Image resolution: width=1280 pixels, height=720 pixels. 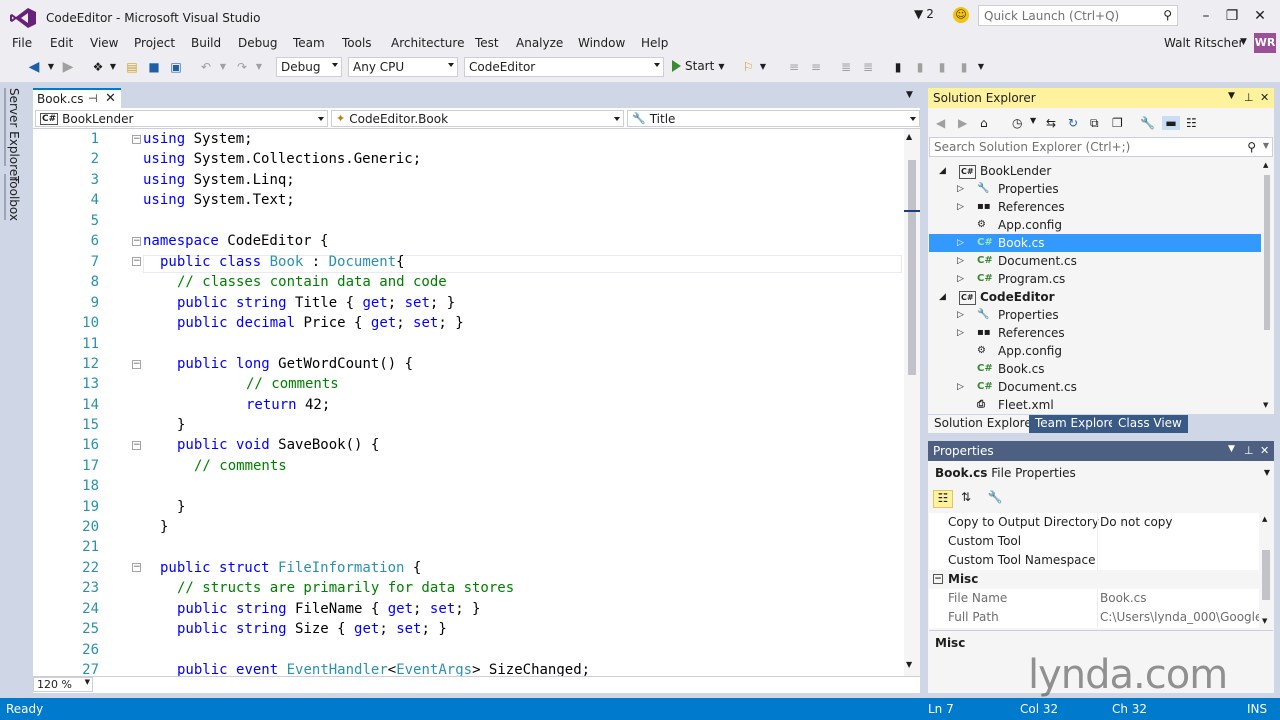 What do you see at coordinates (995, 499) in the screenshot?
I see `property-pages-wrench-icon: 🔧` at bounding box center [995, 499].